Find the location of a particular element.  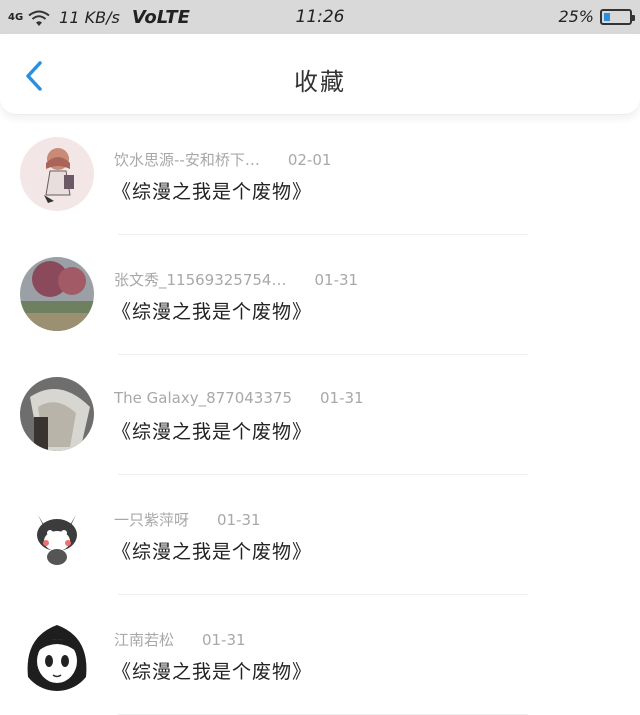

user-name: 一只紫萍呀 is located at coordinates (152, 520).